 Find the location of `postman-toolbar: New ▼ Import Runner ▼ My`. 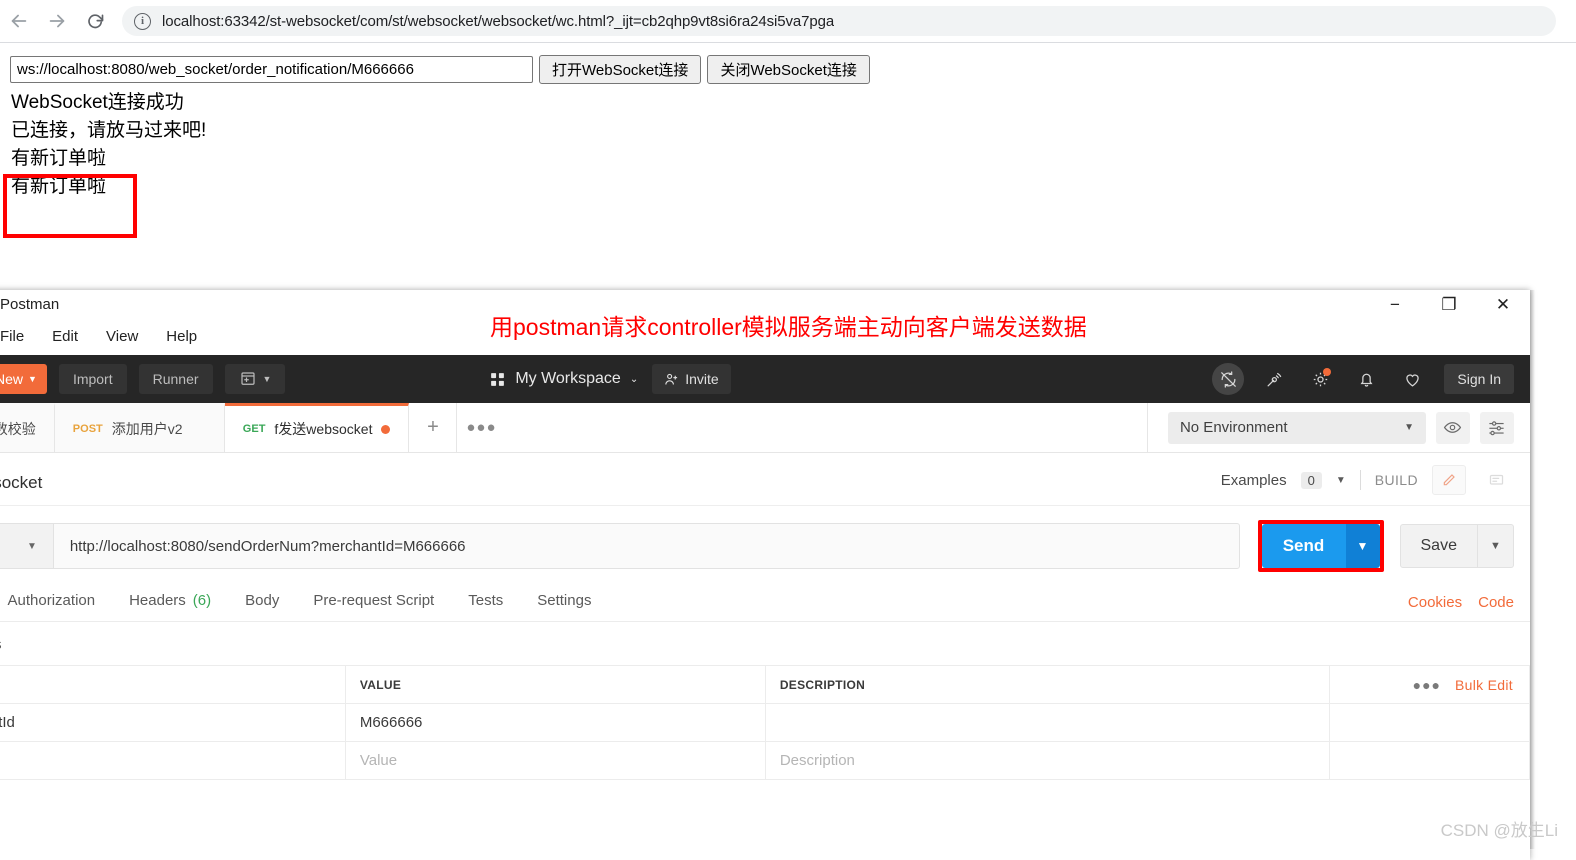

postman-toolbar: New ▼ Import Runner ▼ My is located at coordinates (765, 379).